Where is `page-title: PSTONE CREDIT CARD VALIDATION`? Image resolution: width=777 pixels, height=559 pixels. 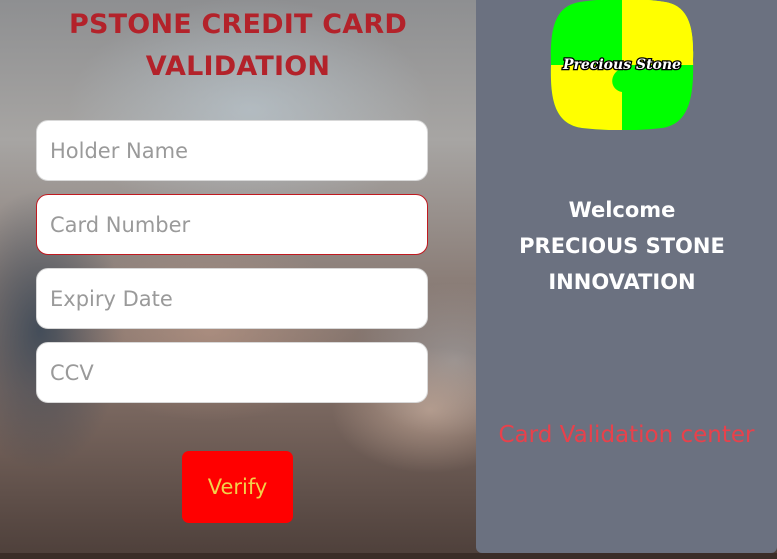
page-title: PSTONE CREDIT CARD VALIDATION is located at coordinates (238, 46).